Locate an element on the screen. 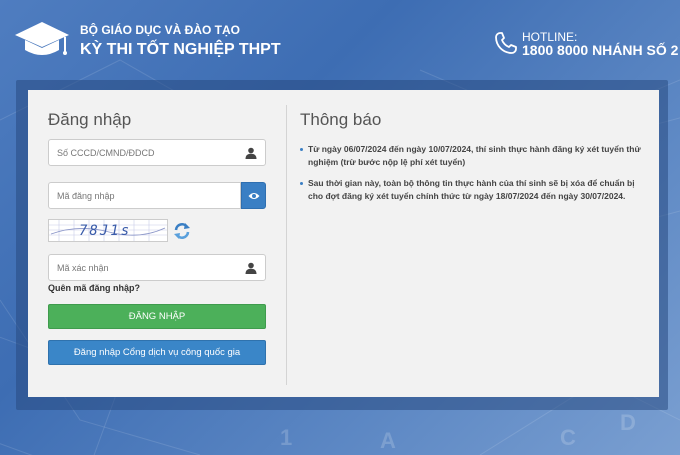  exam-title: KỲ THI TỐT NGHIỆP THPT is located at coordinates (180, 49).